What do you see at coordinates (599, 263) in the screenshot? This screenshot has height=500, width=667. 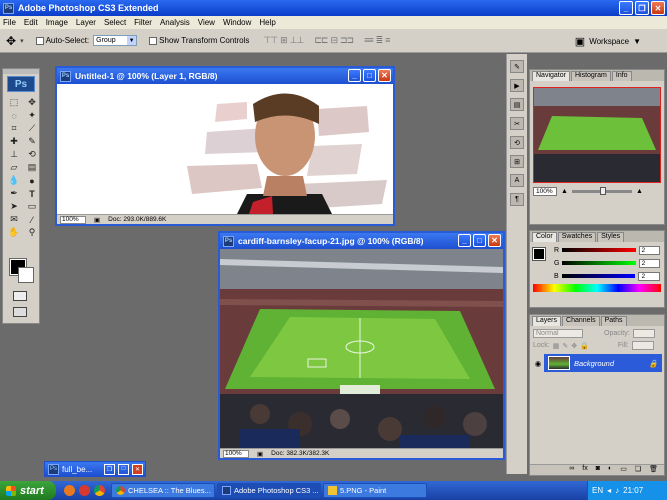 I see `slider-g` at bounding box center [599, 263].